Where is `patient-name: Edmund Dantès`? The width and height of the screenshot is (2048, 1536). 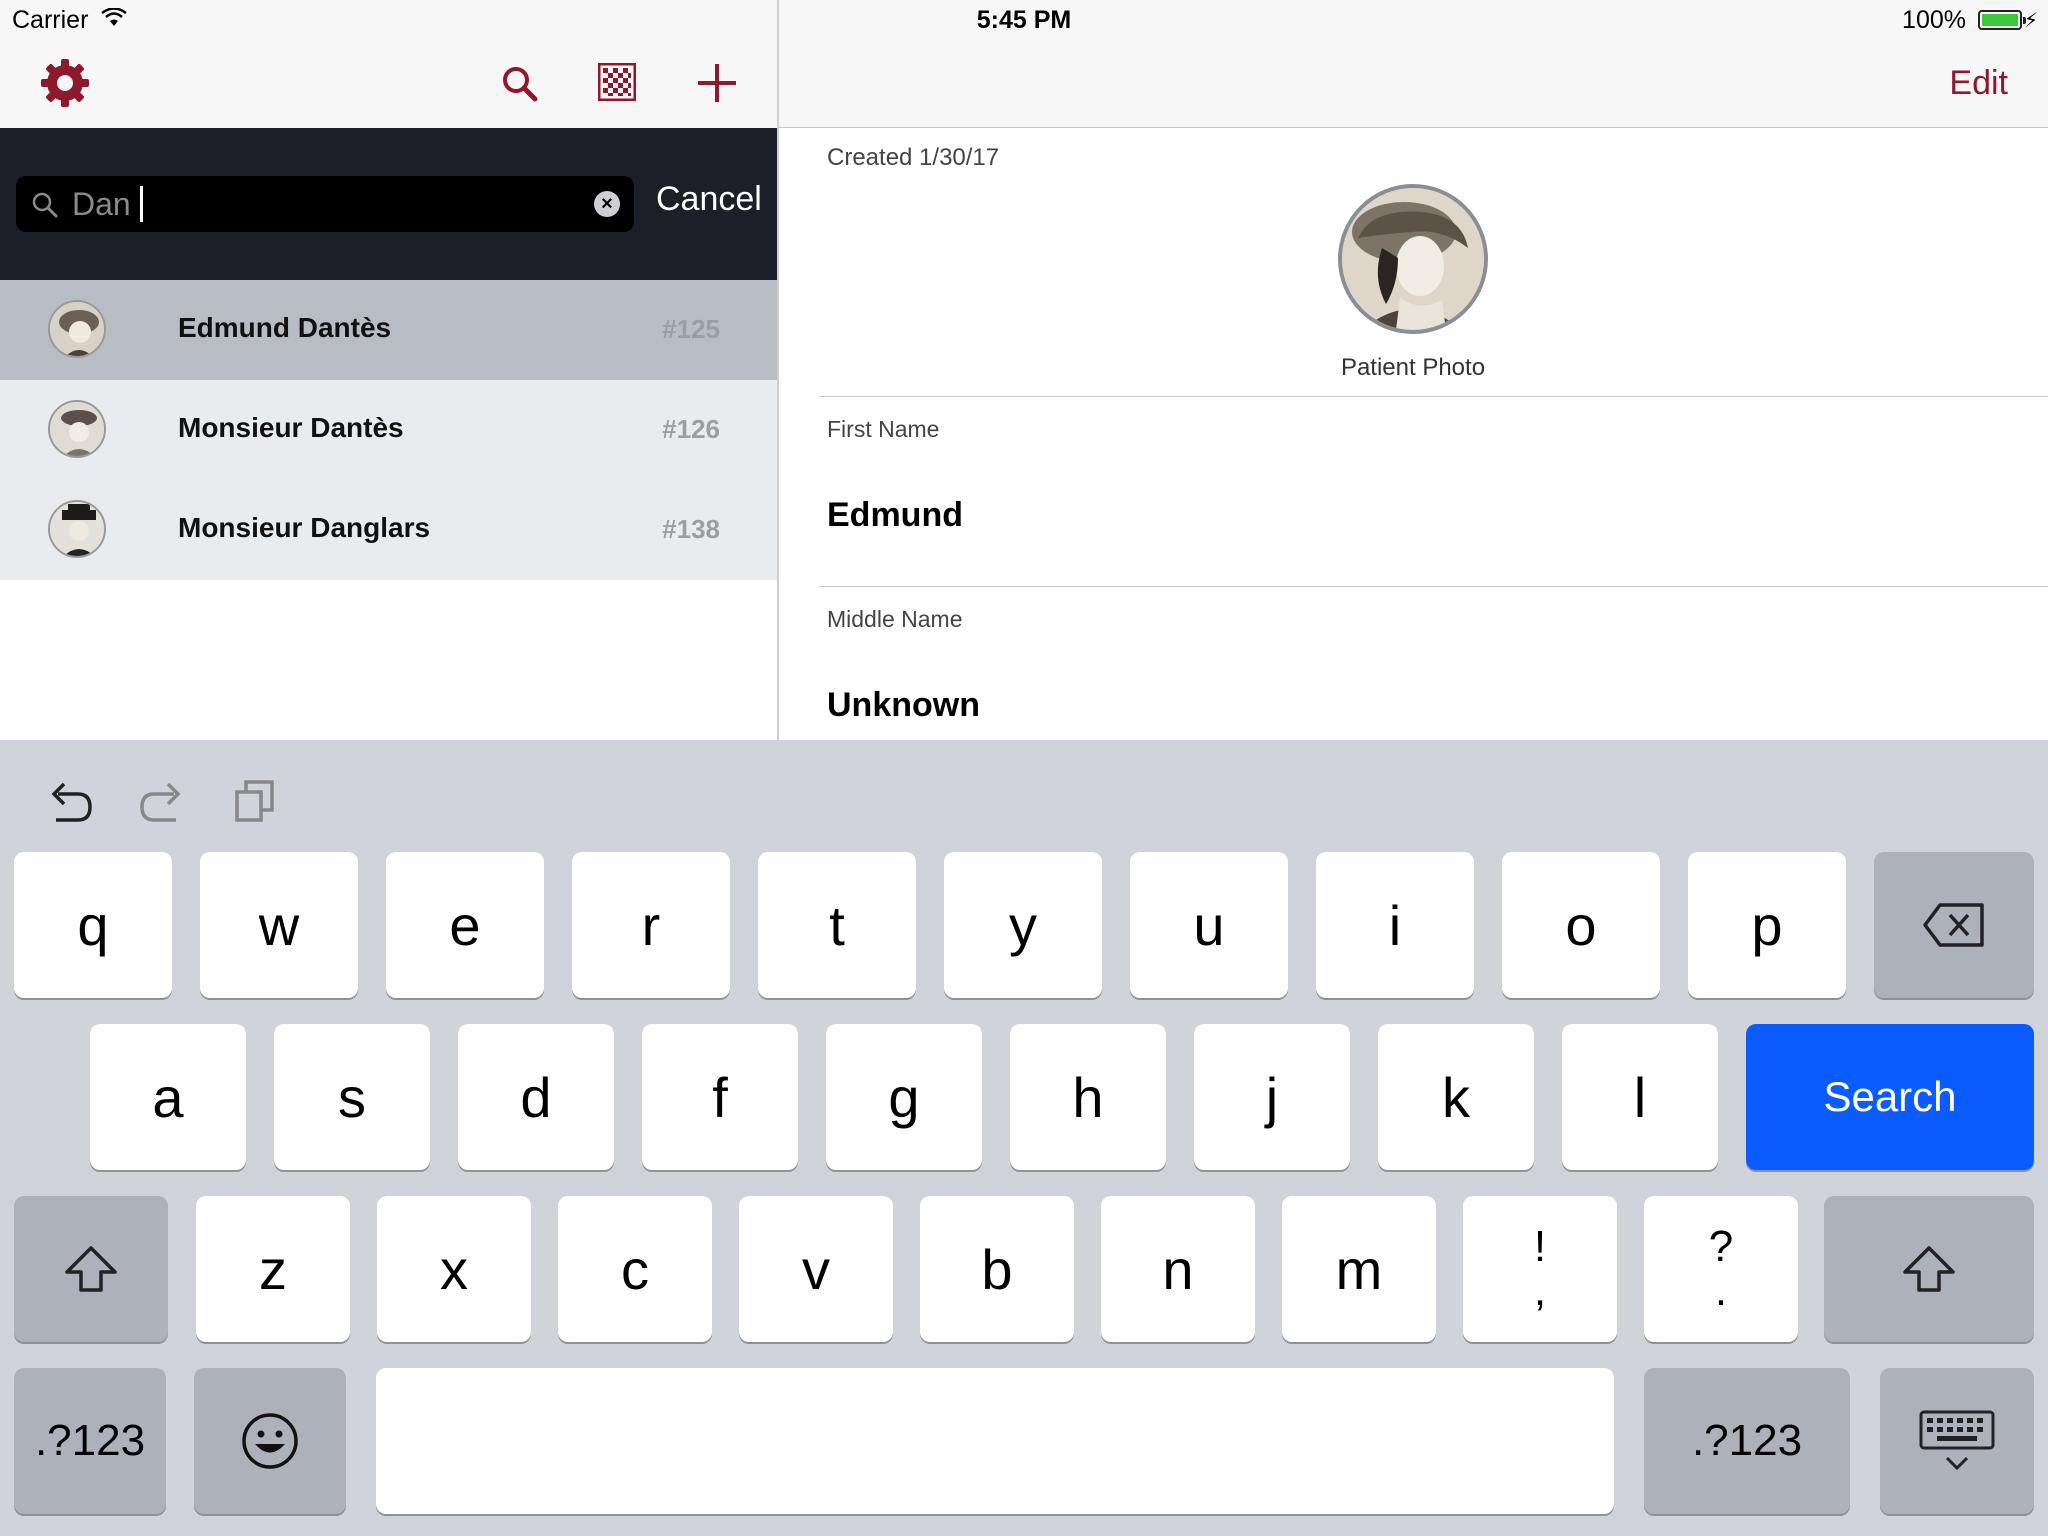
patient-name: Edmund Dantès is located at coordinates (285, 327).